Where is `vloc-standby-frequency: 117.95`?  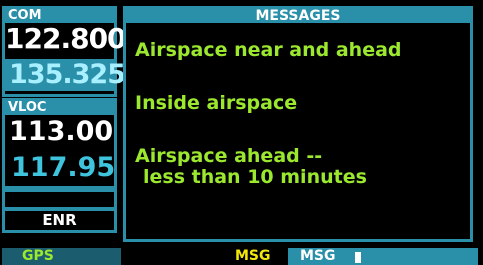
vloc-standby-frequency: 117.95 is located at coordinates (61, 168).